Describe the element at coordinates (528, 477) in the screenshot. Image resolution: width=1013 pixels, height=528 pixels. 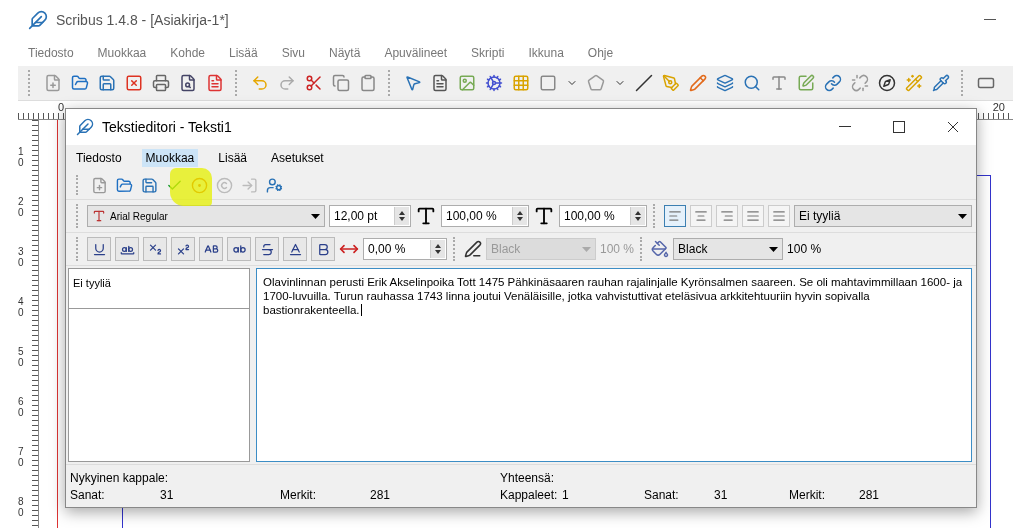
I see `status-label: Yhteensä:` at that location.